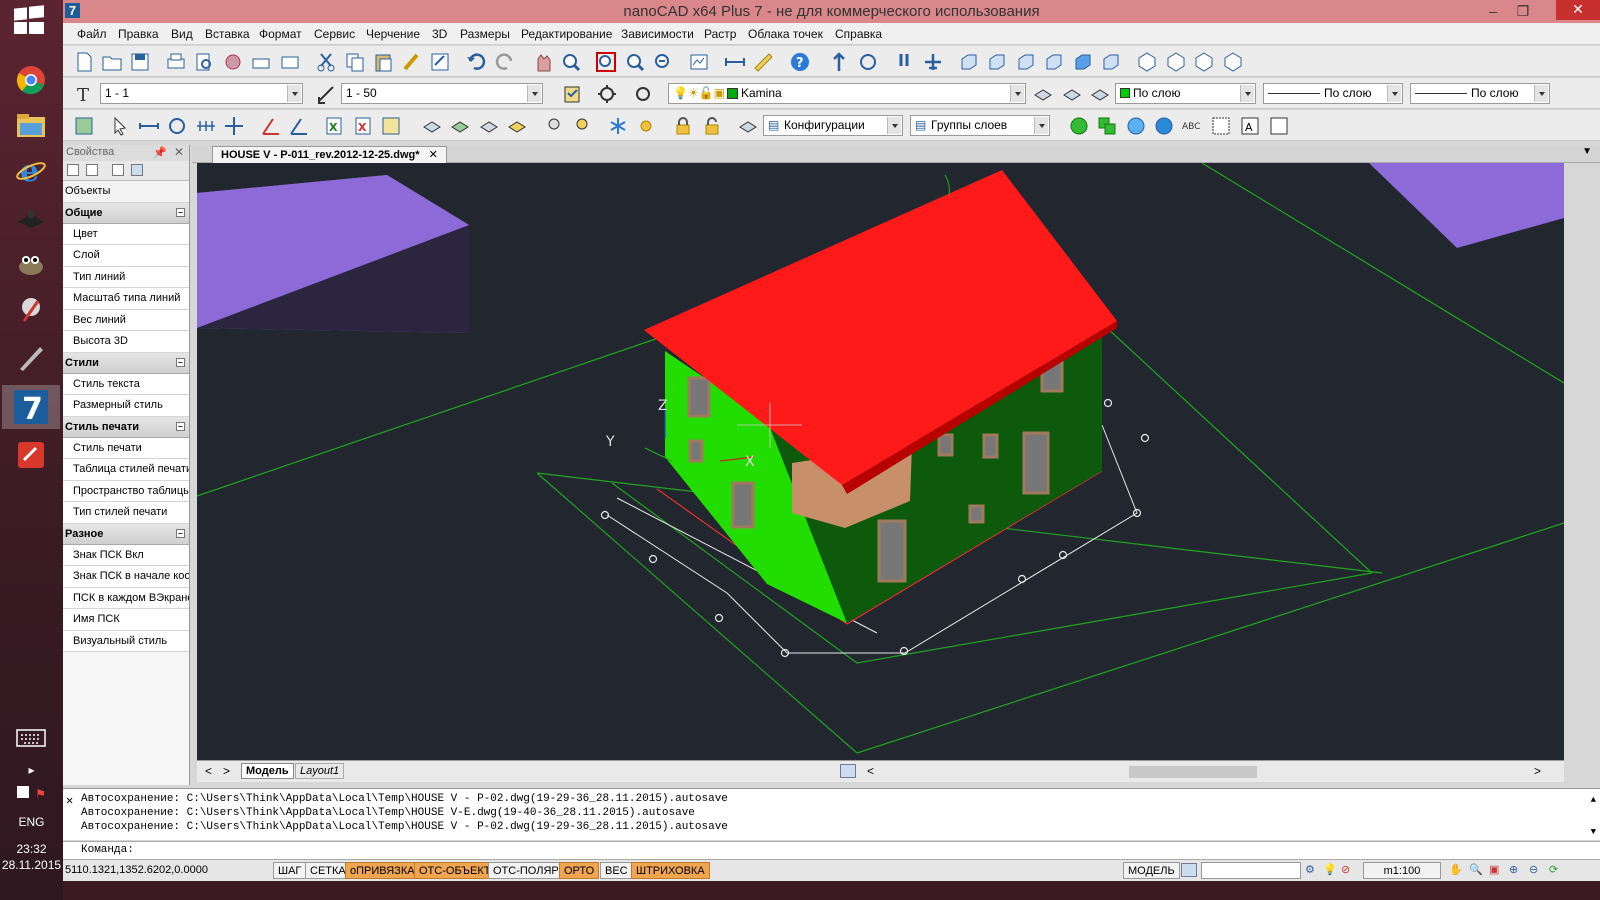 The image size is (1600, 900). What do you see at coordinates (476, 62) in the screenshot?
I see `undo-icon` at bounding box center [476, 62].